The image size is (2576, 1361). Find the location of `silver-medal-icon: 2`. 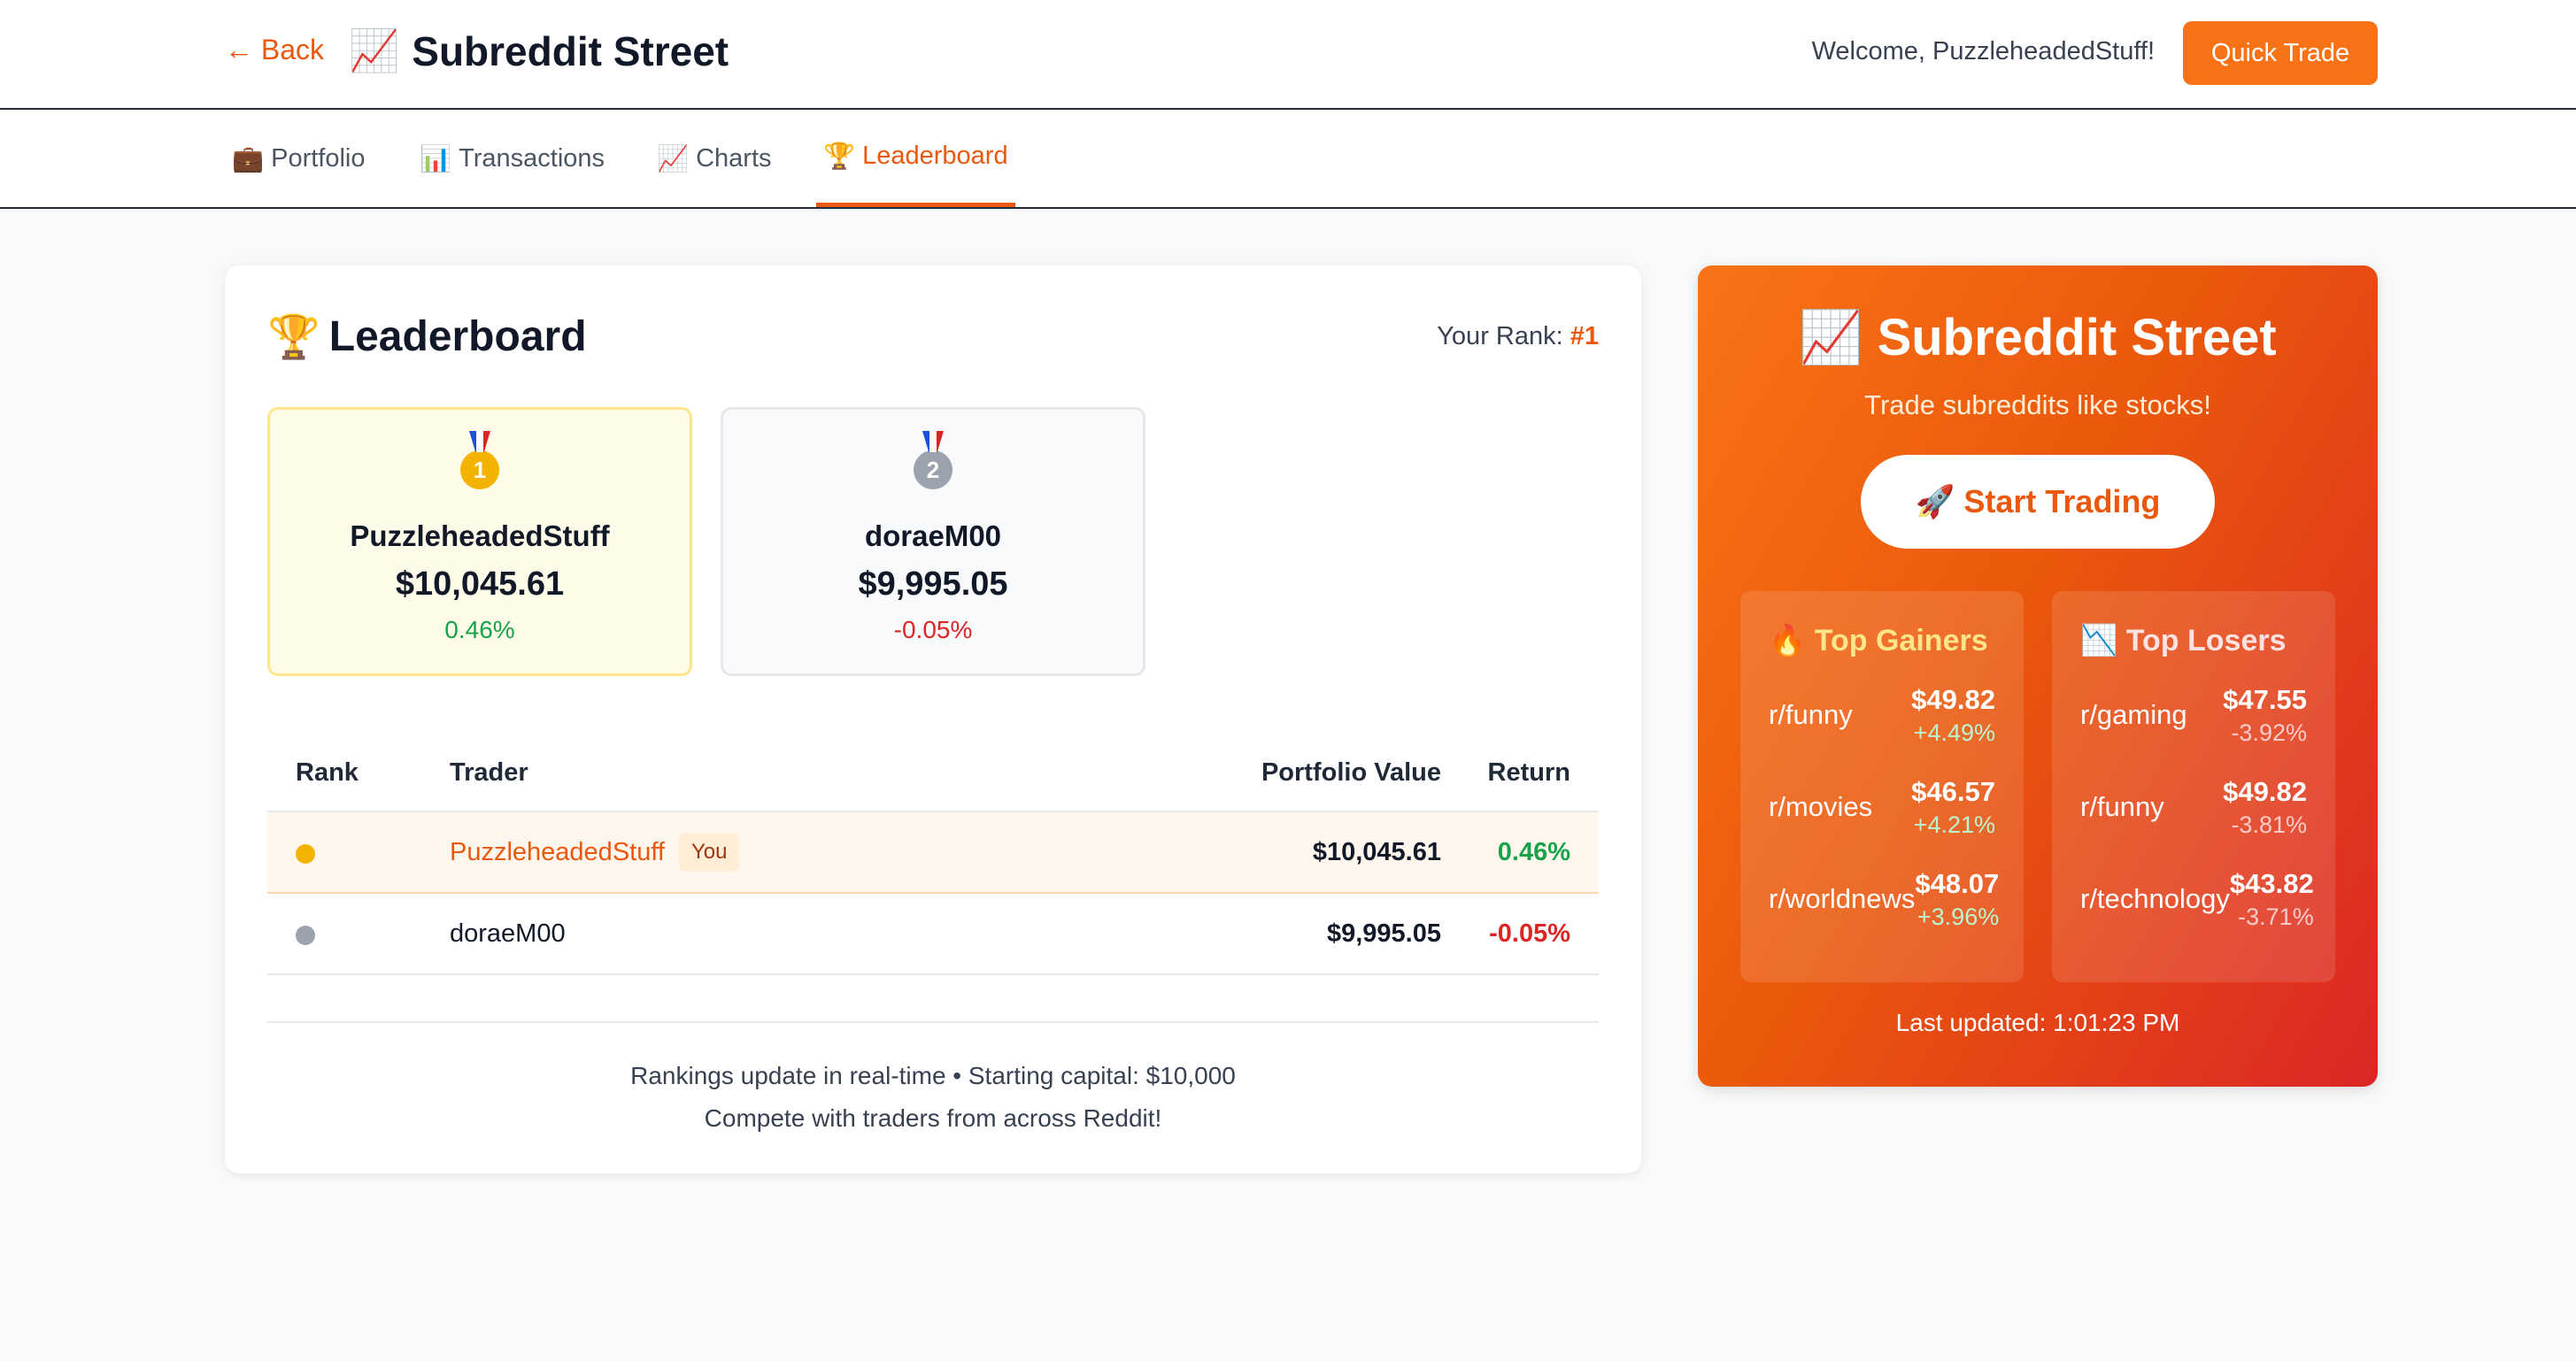

silver-medal-icon: 2 is located at coordinates (933, 469).